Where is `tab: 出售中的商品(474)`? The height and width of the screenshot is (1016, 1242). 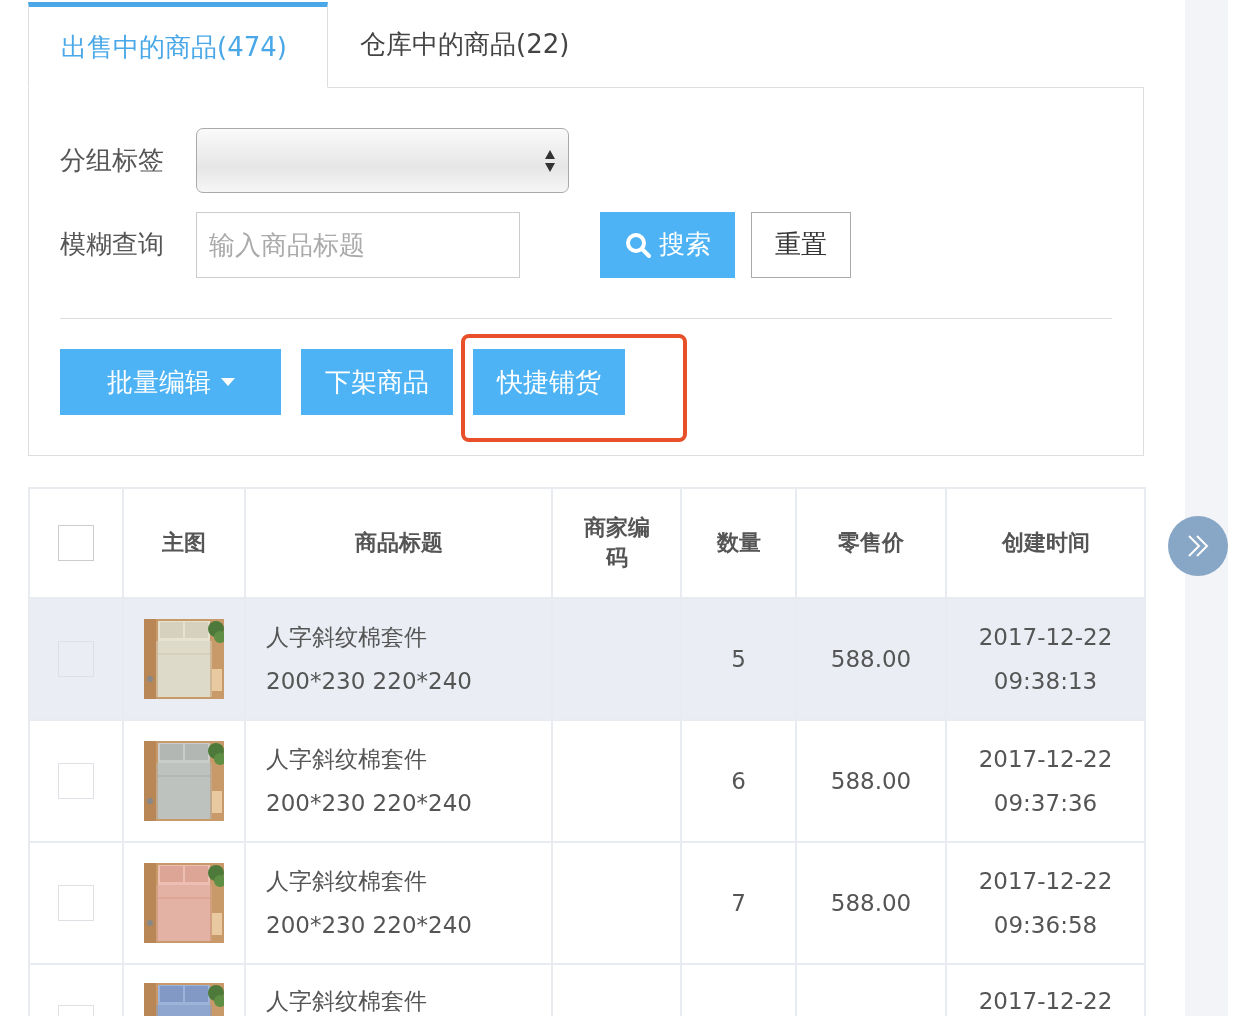
tab: 出售中的商品(474) is located at coordinates (178, 45).